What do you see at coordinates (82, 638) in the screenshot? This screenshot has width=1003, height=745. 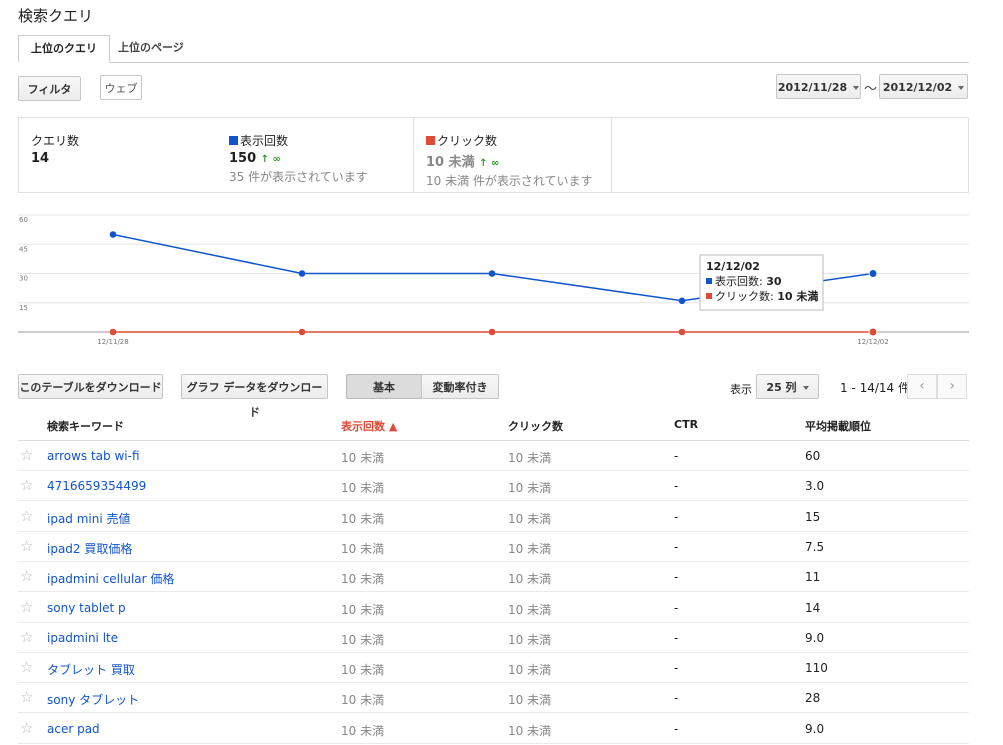 I see `keyword-link: ipadmini lte` at bounding box center [82, 638].